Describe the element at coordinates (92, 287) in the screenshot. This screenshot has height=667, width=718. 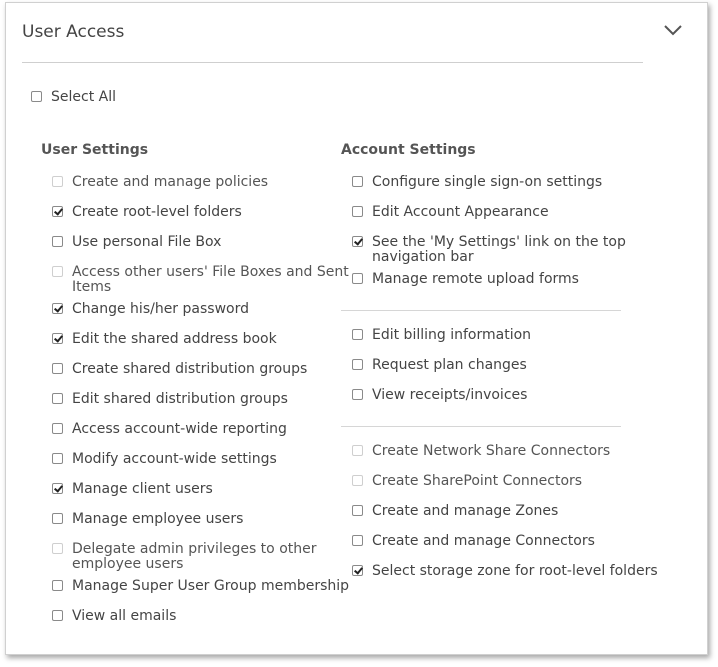
I see `checkbox-label-line: Items` at that location.